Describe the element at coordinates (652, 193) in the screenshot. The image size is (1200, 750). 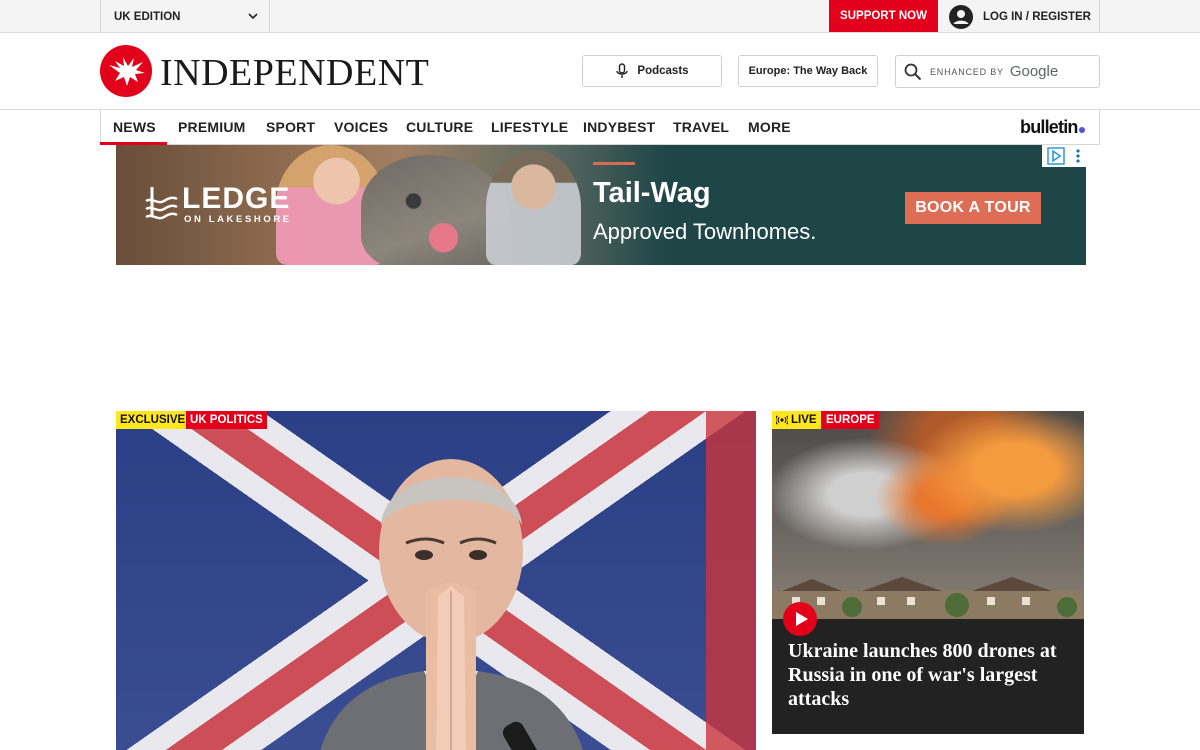
I see `ad-headline: Tail-Wag` at that location.